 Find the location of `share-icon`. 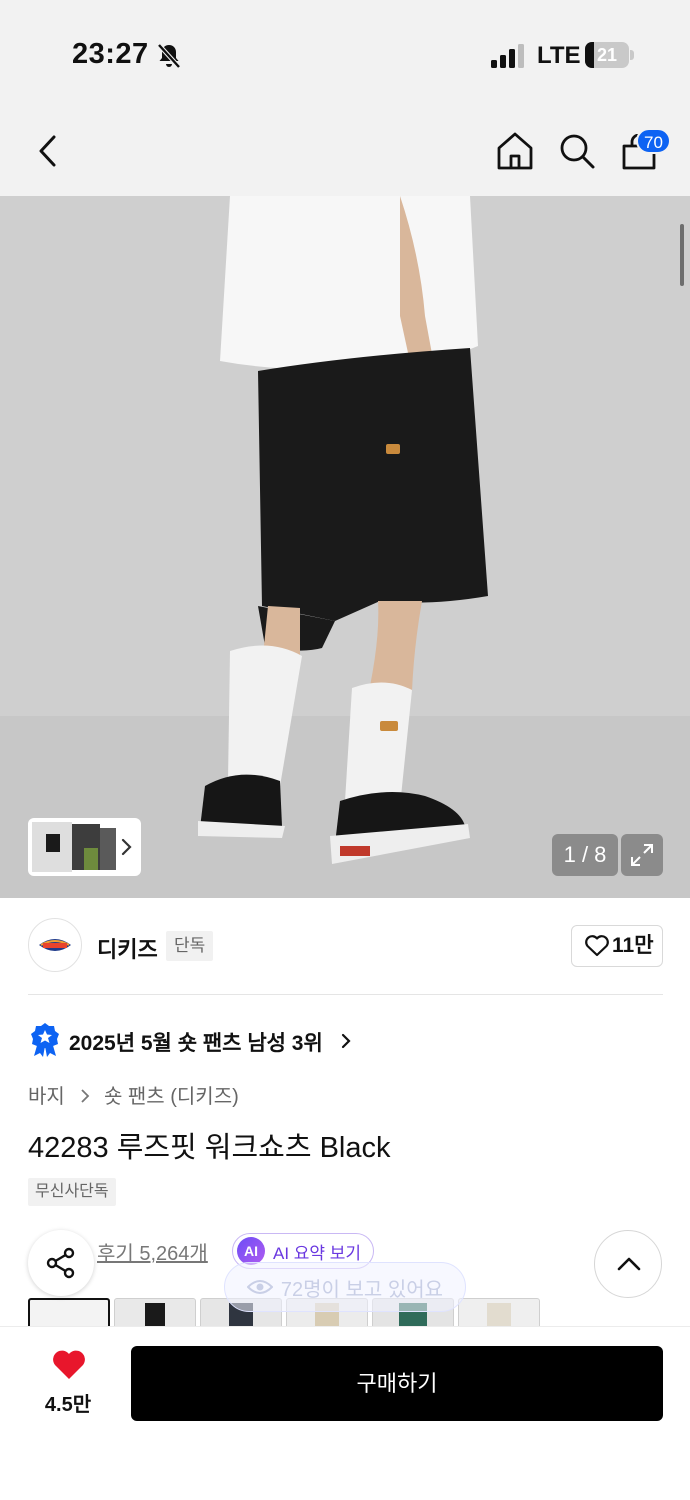

share-icon is located at coordinates (60, 1263).